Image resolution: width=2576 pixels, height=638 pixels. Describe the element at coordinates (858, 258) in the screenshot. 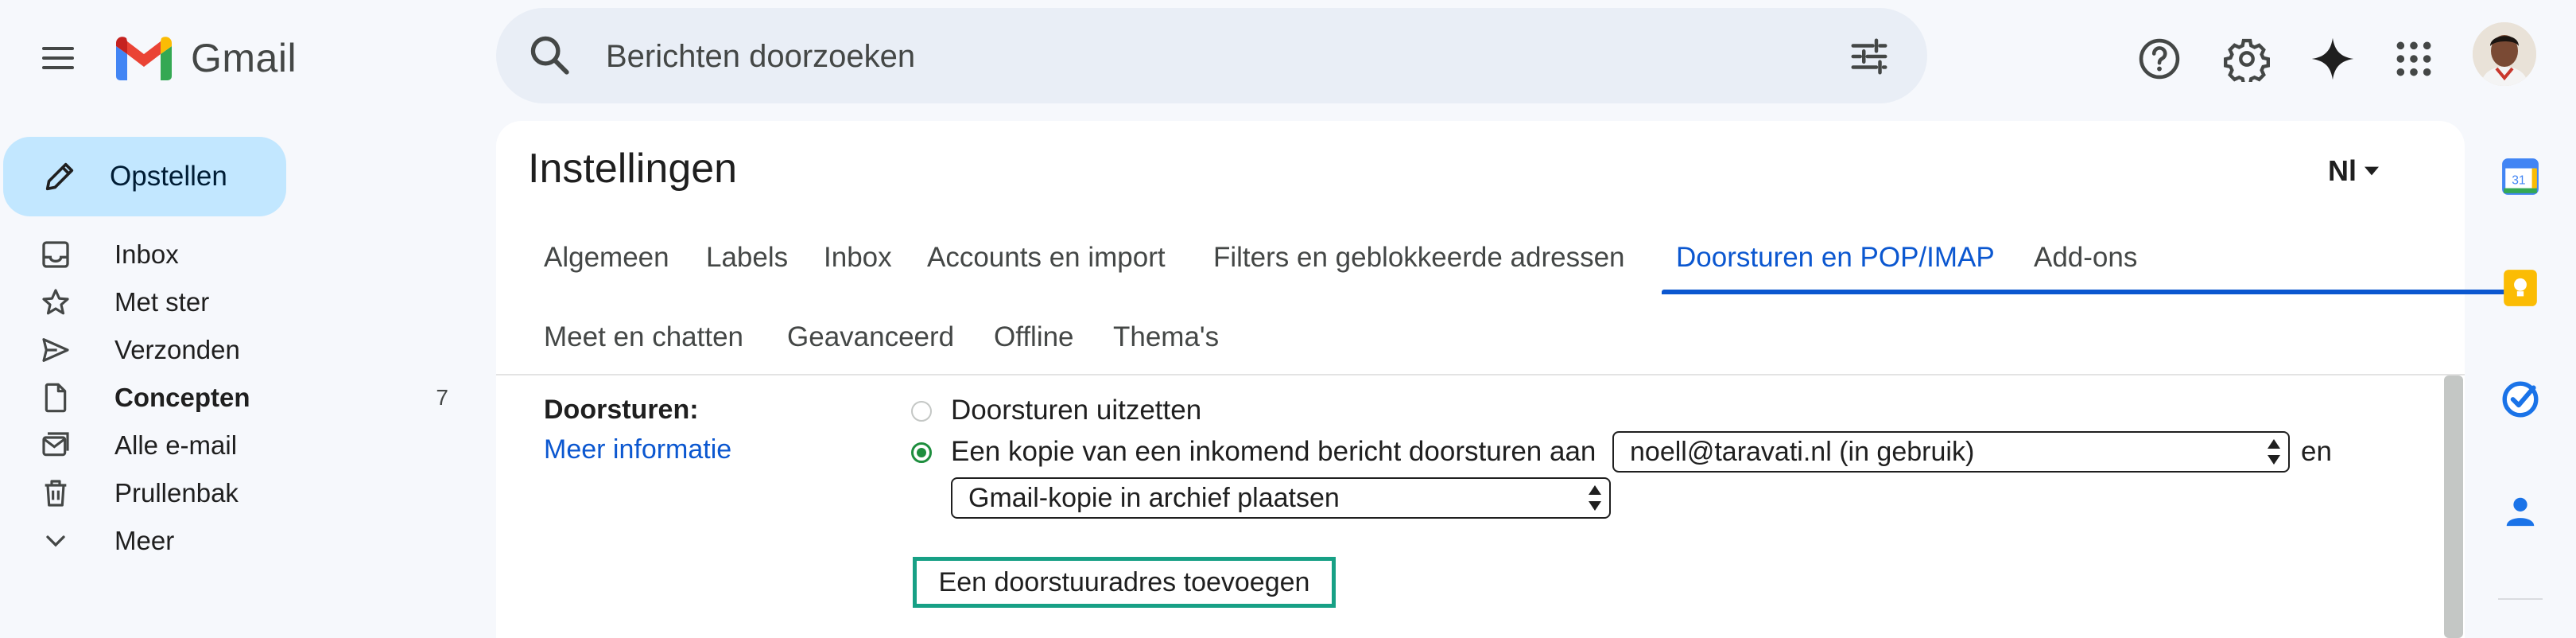

I see `tab-inbox: Inbox` at that location.